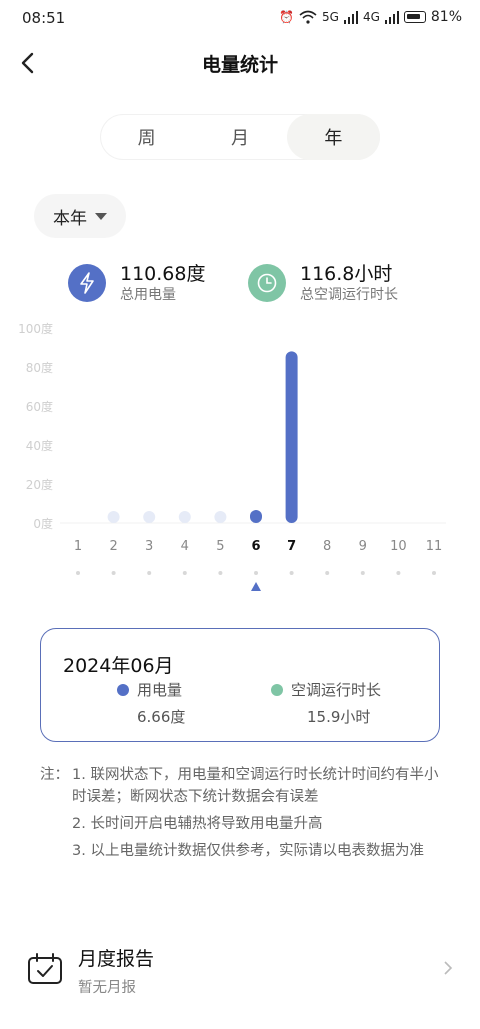  Describe the element at coordinates (163, 274) in the screenshot. I see `total-energy-value: 110.68度` at that location.